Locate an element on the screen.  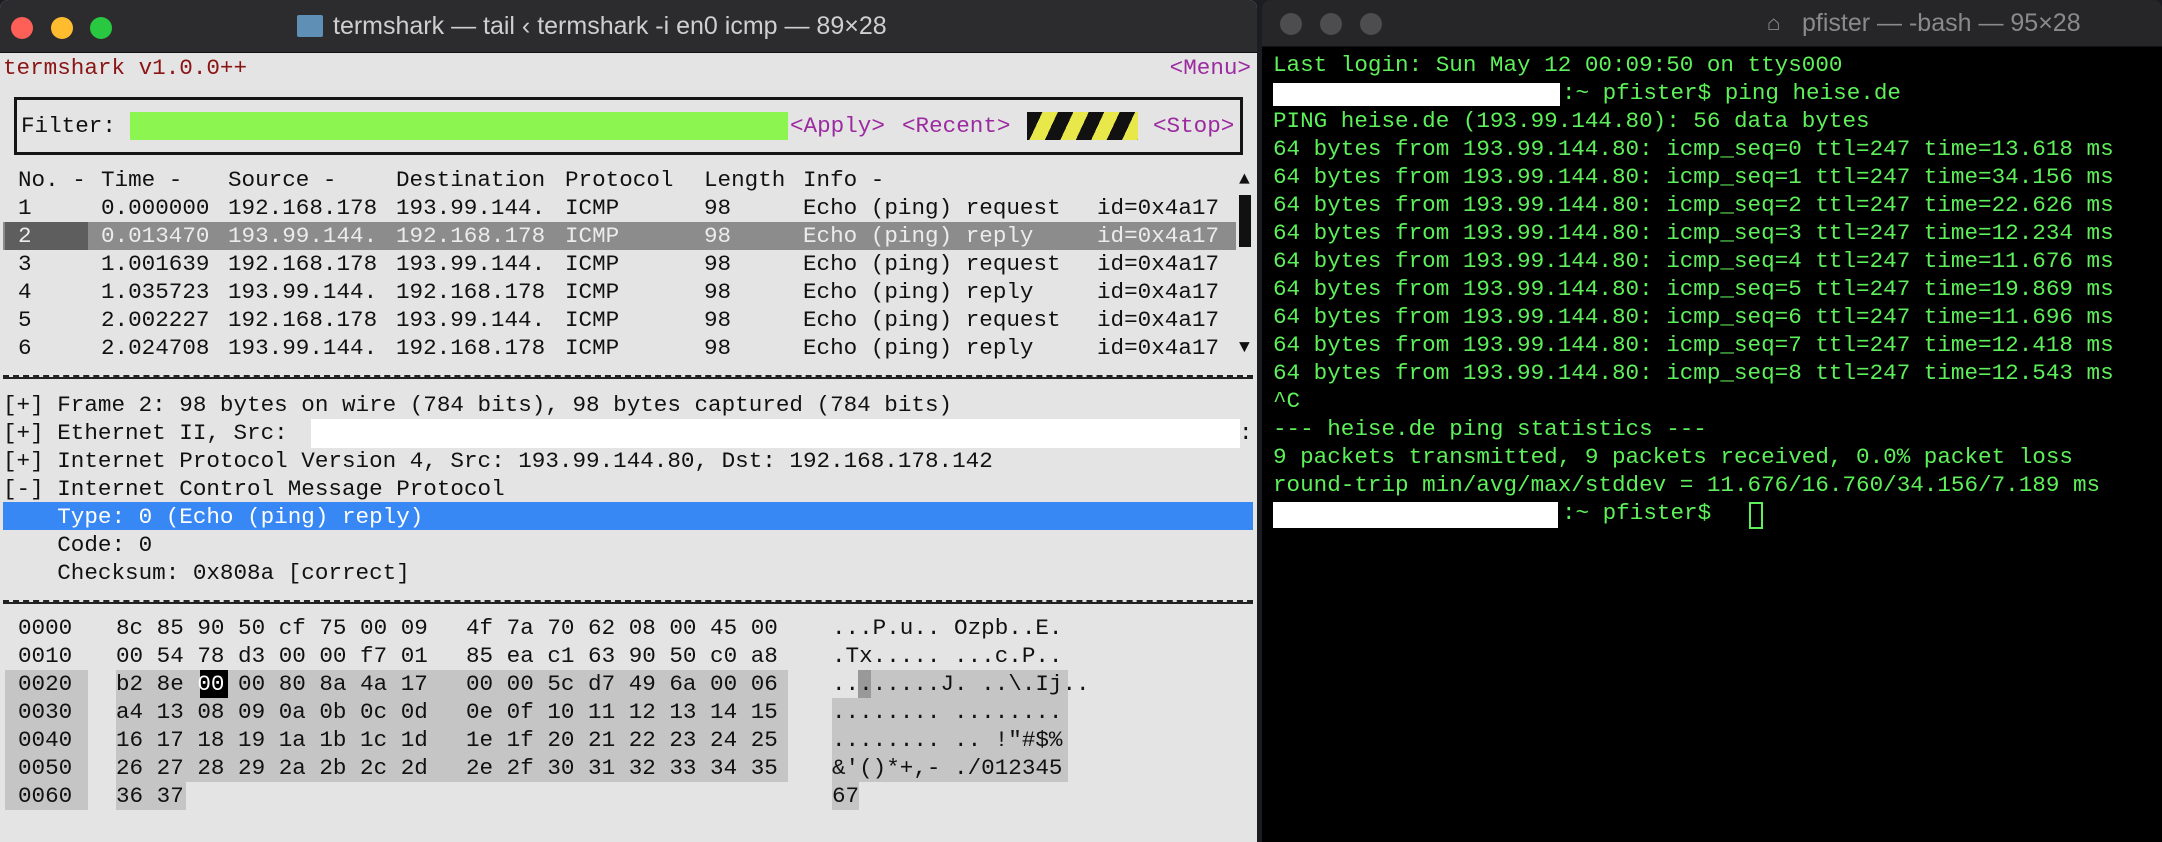
packet-time: 1.035723 is located at coordinates (155, 292).